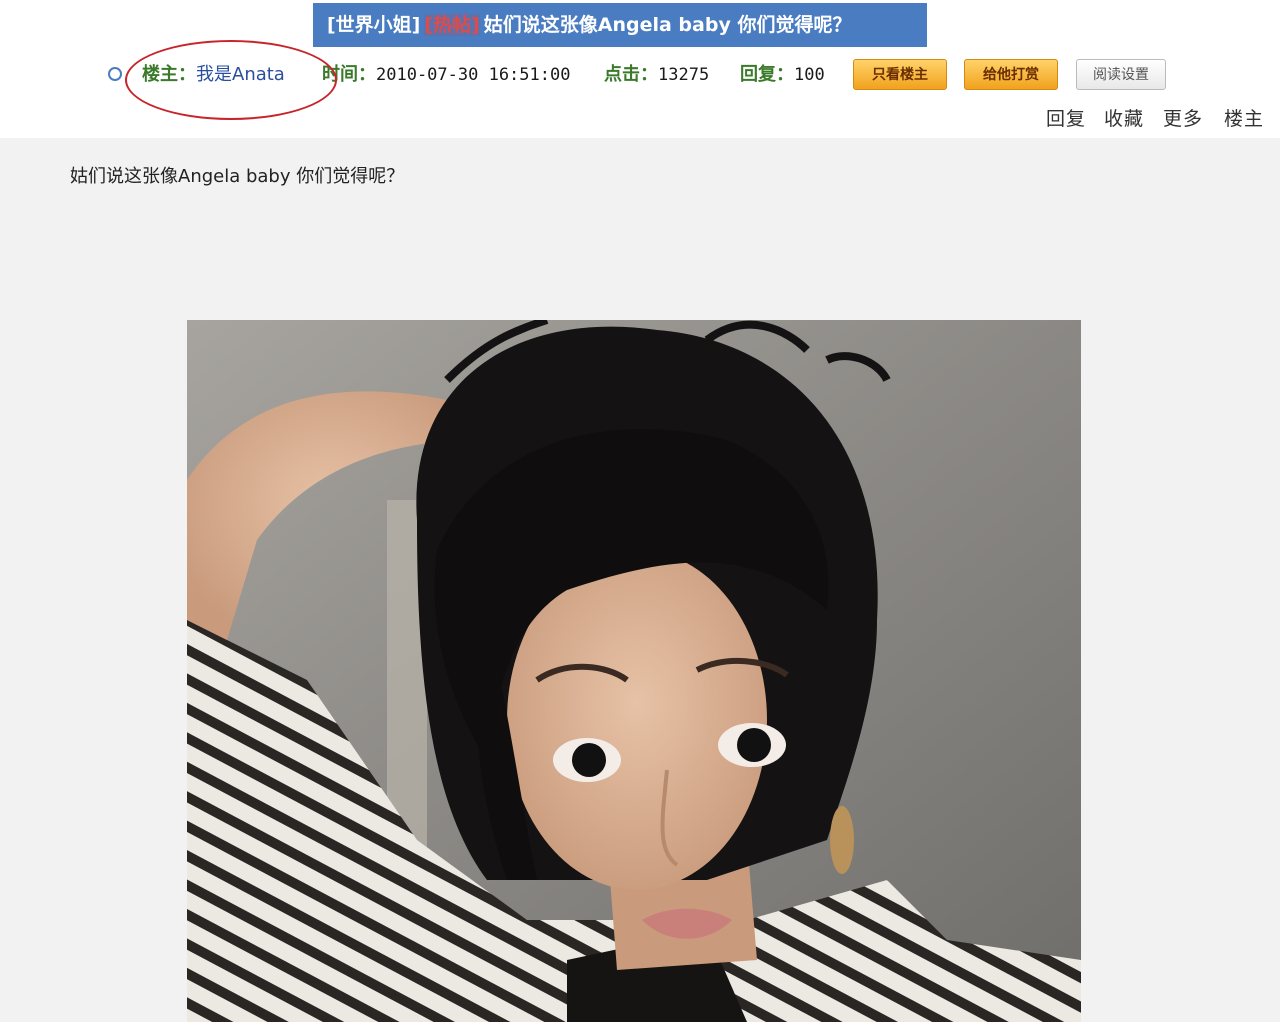 This screenshot has width=1280, height=1022. What do you see at coordinates (1124, 117) in the screenshot?
I see `favorite-link: 收藏` at bounding box center [1124, 117].